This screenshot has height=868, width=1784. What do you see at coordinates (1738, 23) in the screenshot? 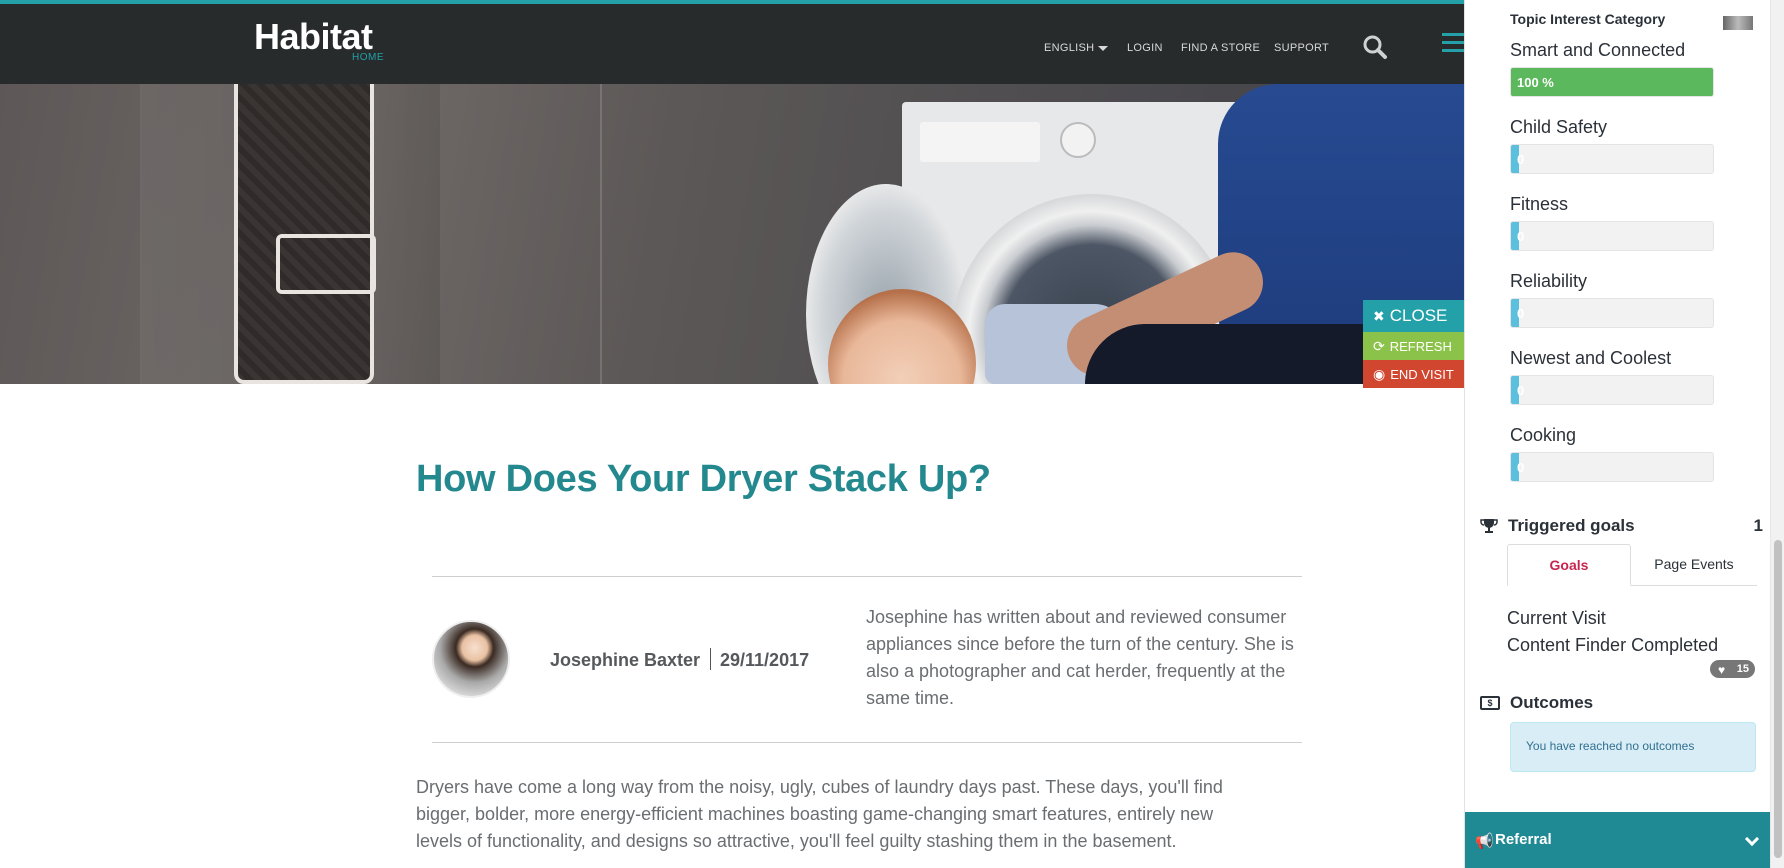
I see `category-thumbnail` at bounding box center [1738, 23].